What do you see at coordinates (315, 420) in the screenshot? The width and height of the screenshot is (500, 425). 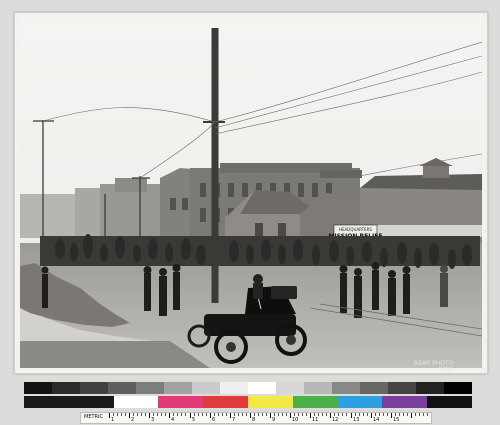 I see `ruler-number: 11` at bounding box center [315, 420].